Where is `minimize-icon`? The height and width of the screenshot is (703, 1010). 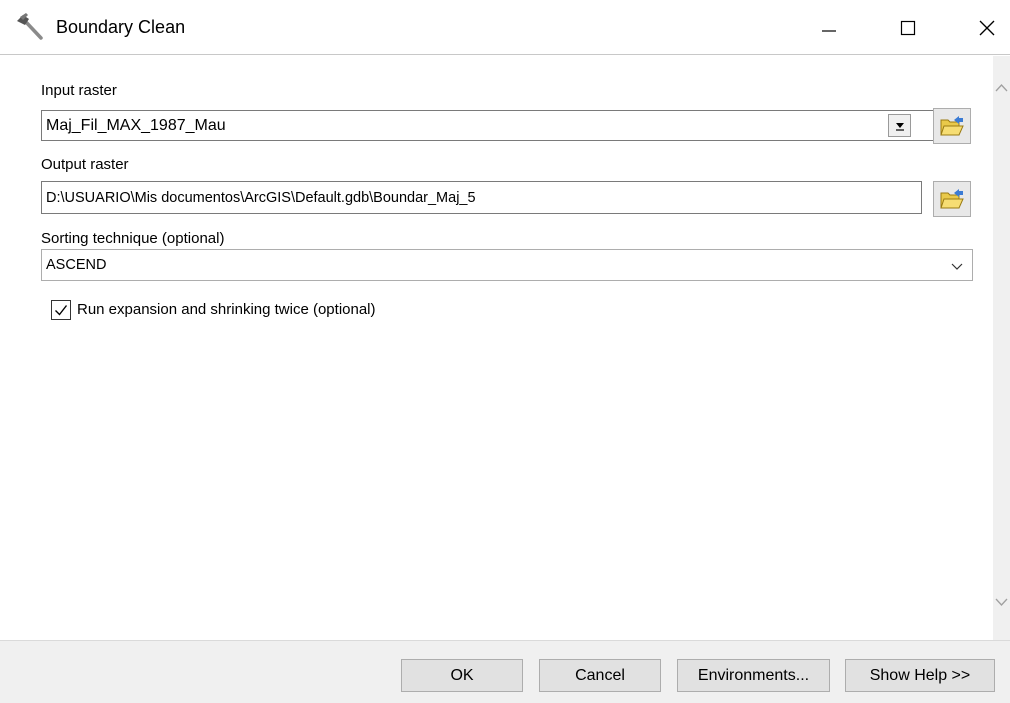 minimize-icon is located at coordinates (829, 30).